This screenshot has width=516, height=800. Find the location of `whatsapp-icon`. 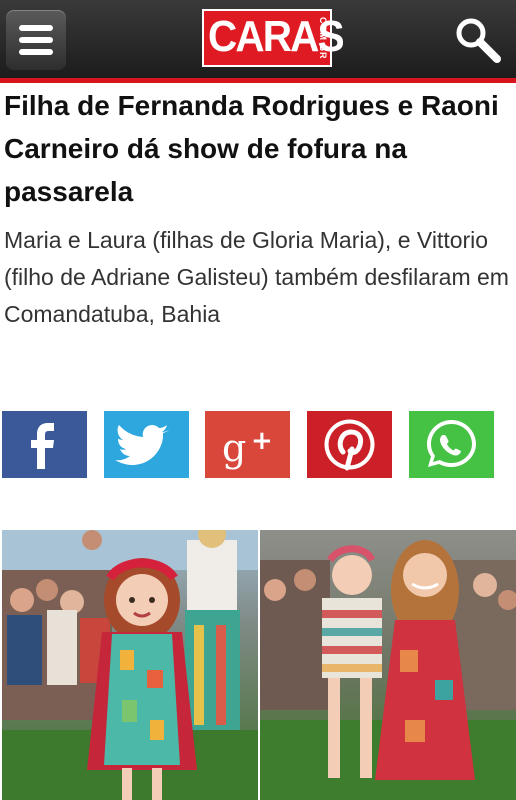

whatsapp-icon is located at coordinates (451, 443).